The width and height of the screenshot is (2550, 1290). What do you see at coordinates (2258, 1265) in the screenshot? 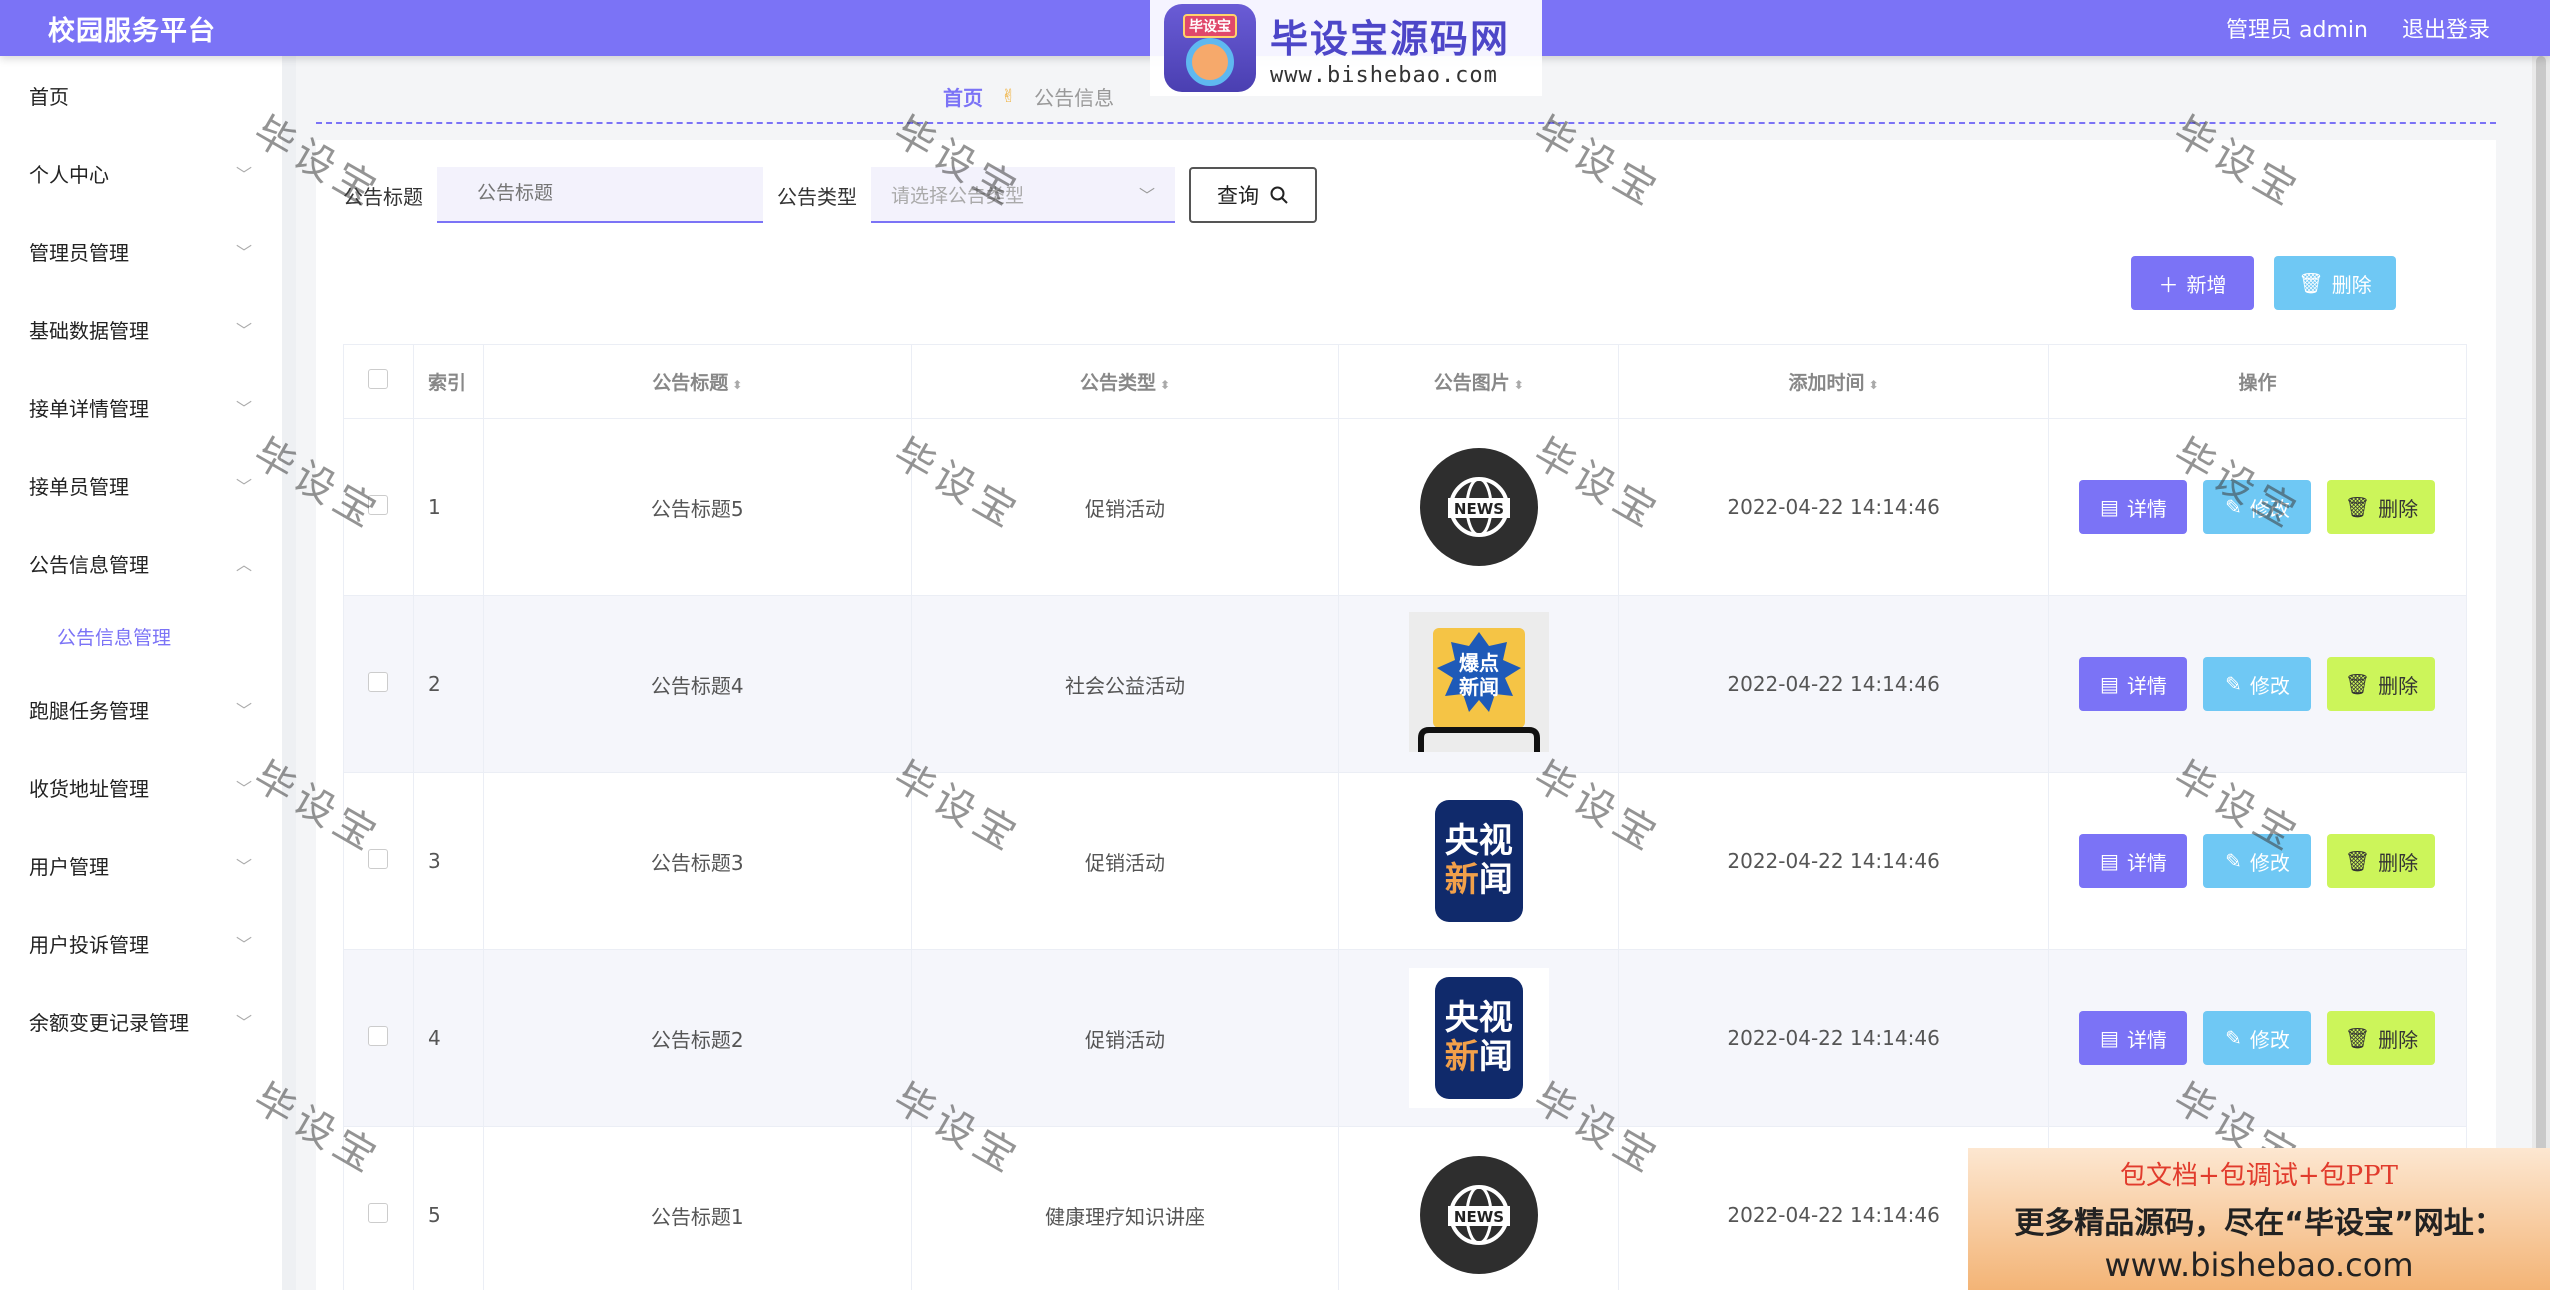
I see `promo-url: www.bishebao.com` at bounding box center [2258, 1265].